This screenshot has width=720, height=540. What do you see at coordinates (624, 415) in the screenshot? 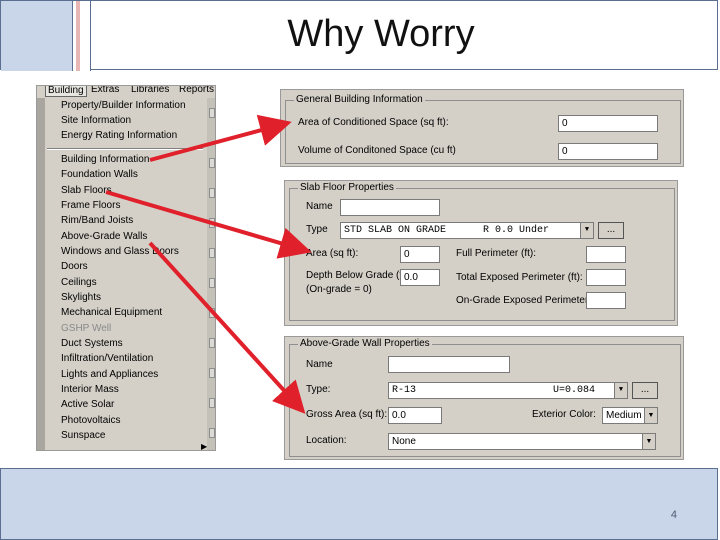
I see `exterior-color-value: Medium` at bounding box center [624, 415].